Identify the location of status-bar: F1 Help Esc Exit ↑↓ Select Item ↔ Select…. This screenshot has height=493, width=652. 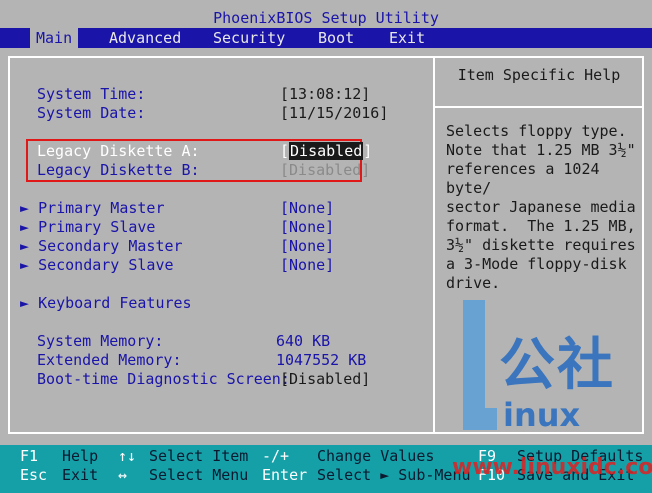
(326, 469).